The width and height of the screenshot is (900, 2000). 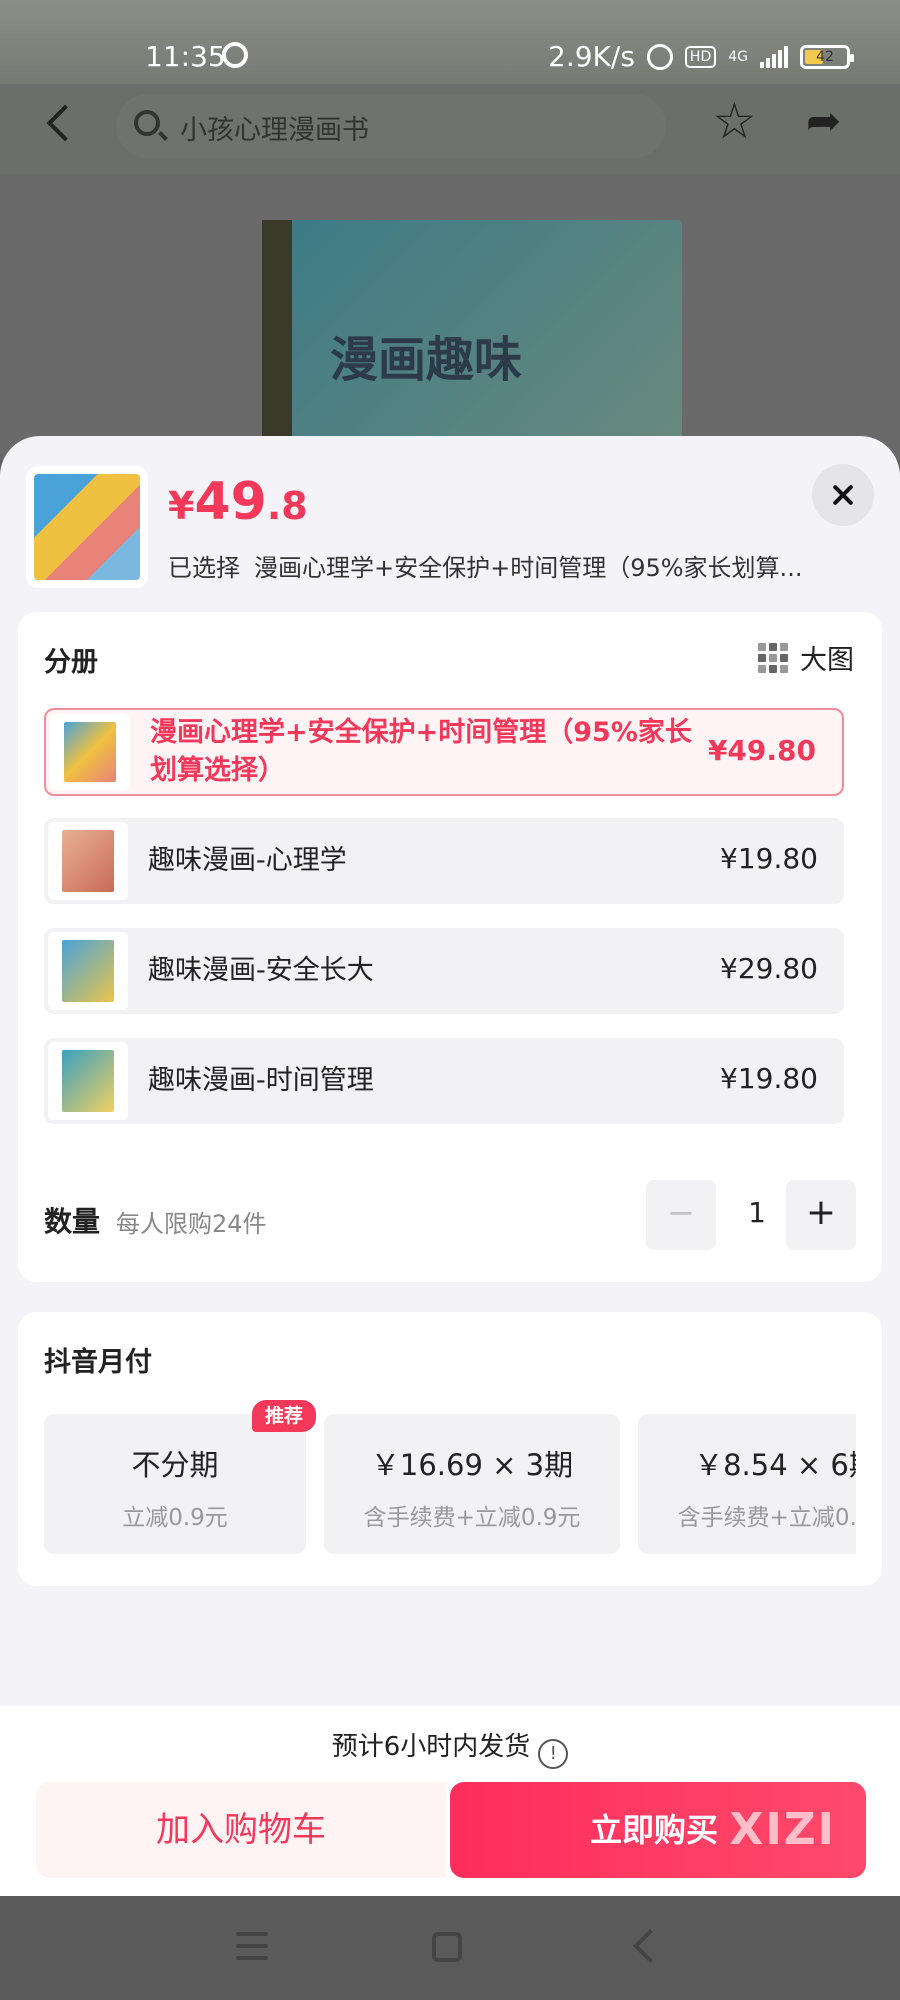 I want to click on product-thumbnail, so click(x=87, y=527).